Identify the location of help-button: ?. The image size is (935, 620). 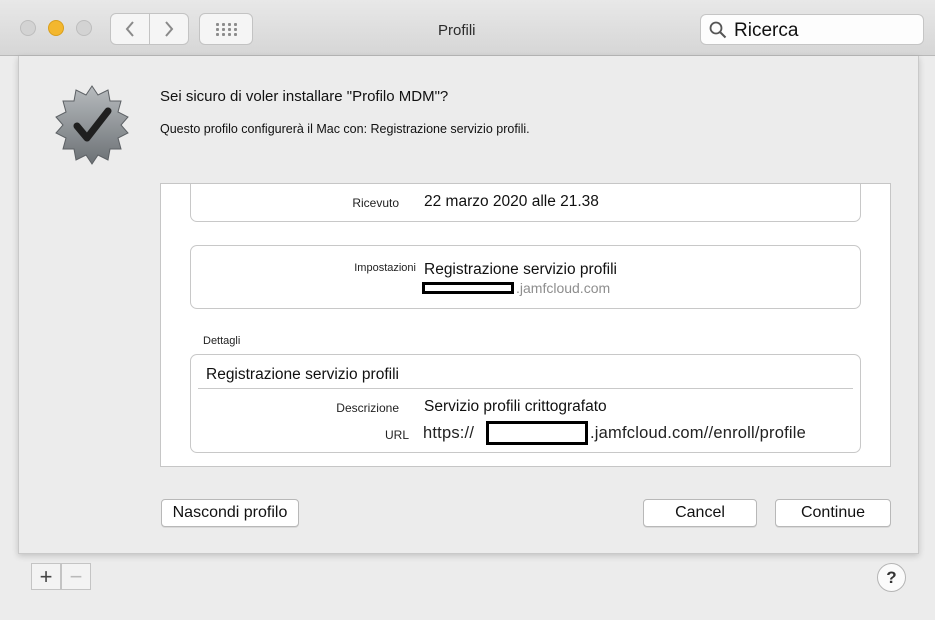
(891, 577).